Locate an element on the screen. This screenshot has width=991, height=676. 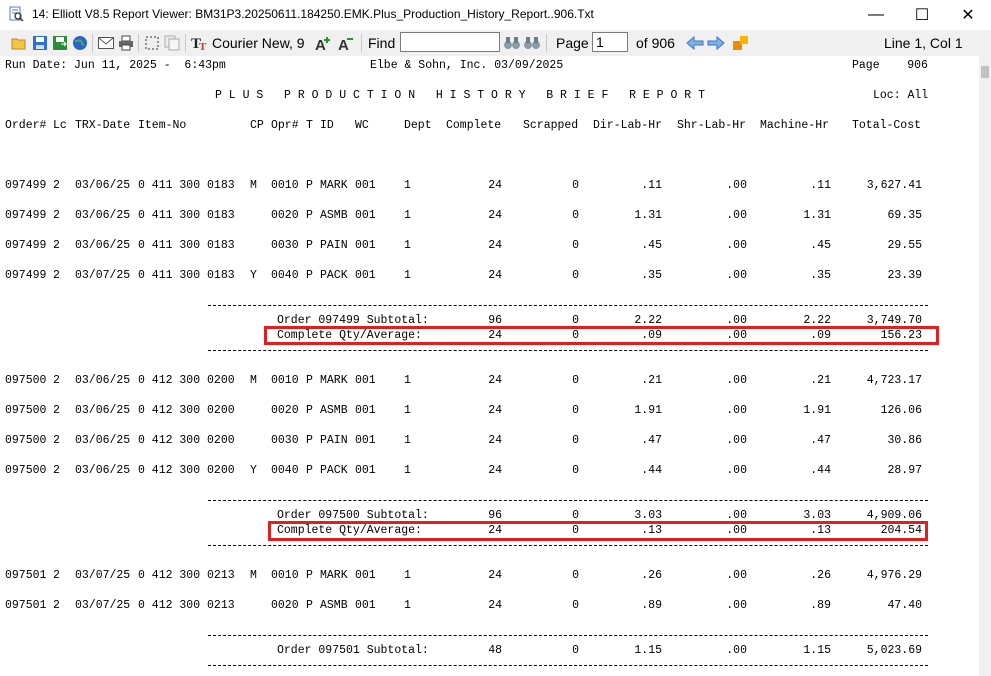
email-button is located at coordinates (106, 43).